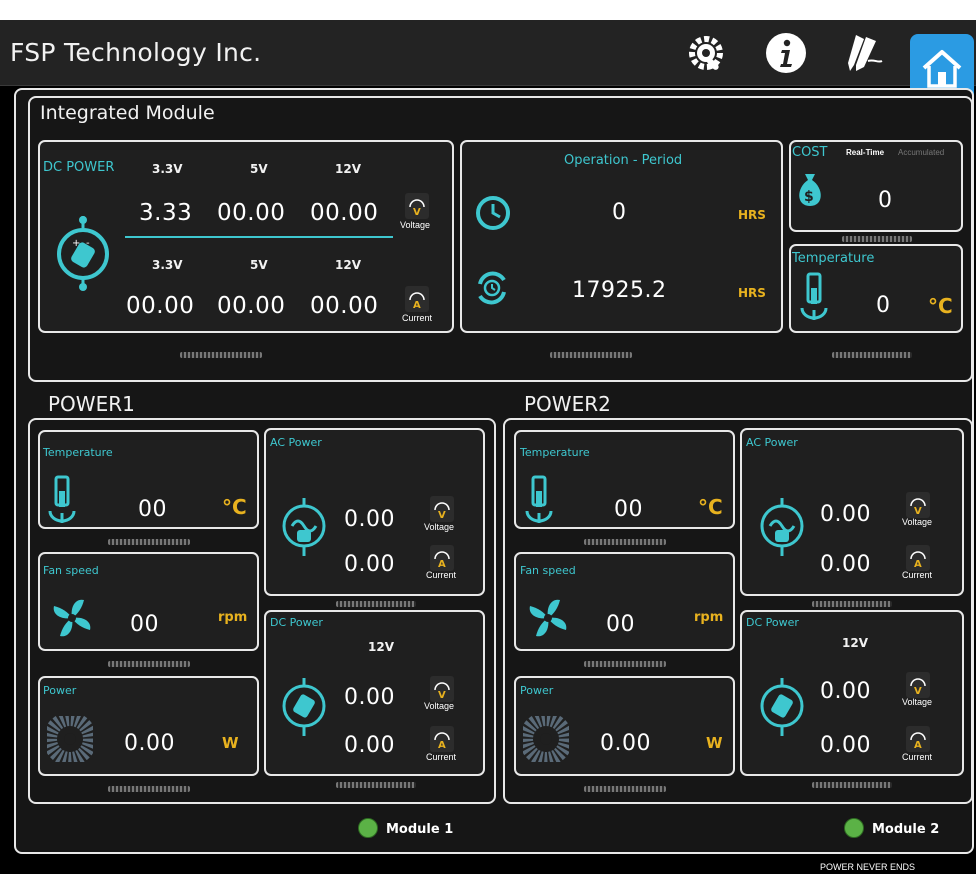  What do you see at coordinates (259, 237) in the screenshot?
I see `dc-divider` at bounding box center [259, 237].